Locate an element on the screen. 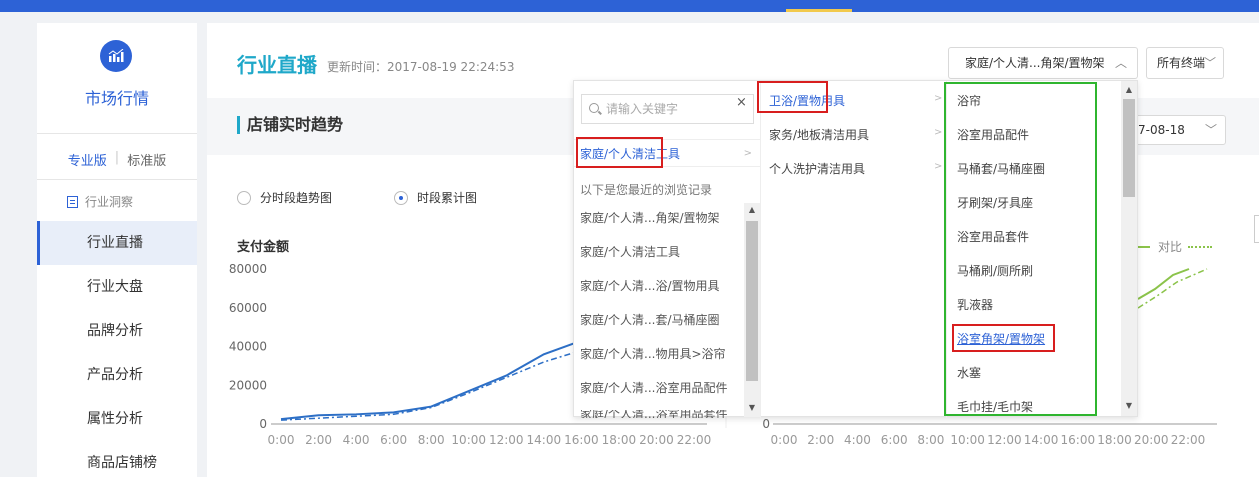 This screenshot has width=1259, height=477. version-switch: 专业版 | 标准版 is located at coordinates (117, 159).